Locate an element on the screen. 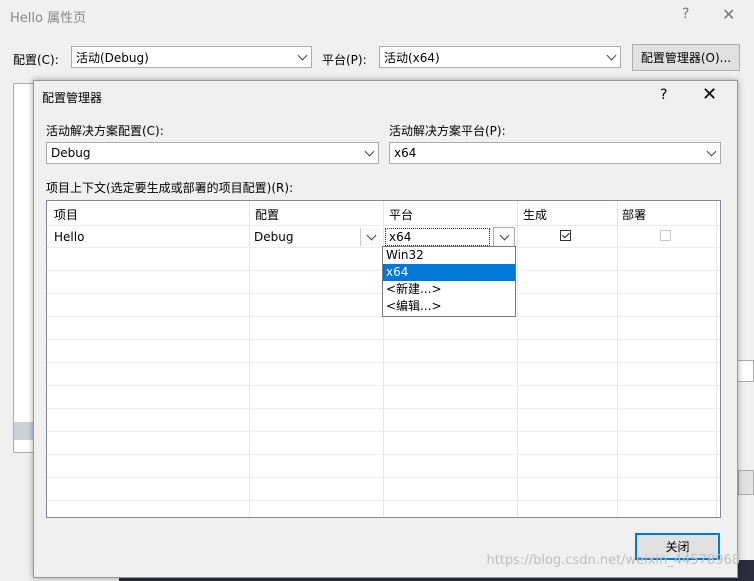  header-build: 生成 is located at coordinates (535, 214).